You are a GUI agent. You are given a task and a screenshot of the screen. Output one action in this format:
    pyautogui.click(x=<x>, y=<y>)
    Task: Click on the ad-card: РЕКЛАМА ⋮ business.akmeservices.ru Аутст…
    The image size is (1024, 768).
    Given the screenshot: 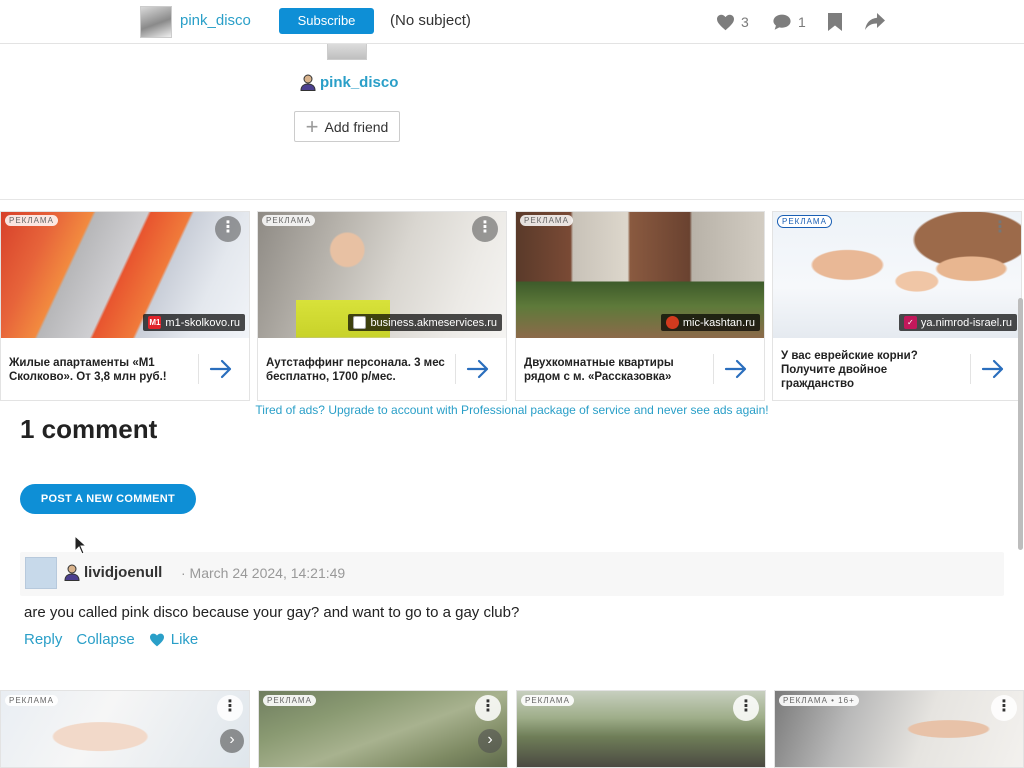 What is the action you would take?
    pyautogui.click(x=382, y=306)
    